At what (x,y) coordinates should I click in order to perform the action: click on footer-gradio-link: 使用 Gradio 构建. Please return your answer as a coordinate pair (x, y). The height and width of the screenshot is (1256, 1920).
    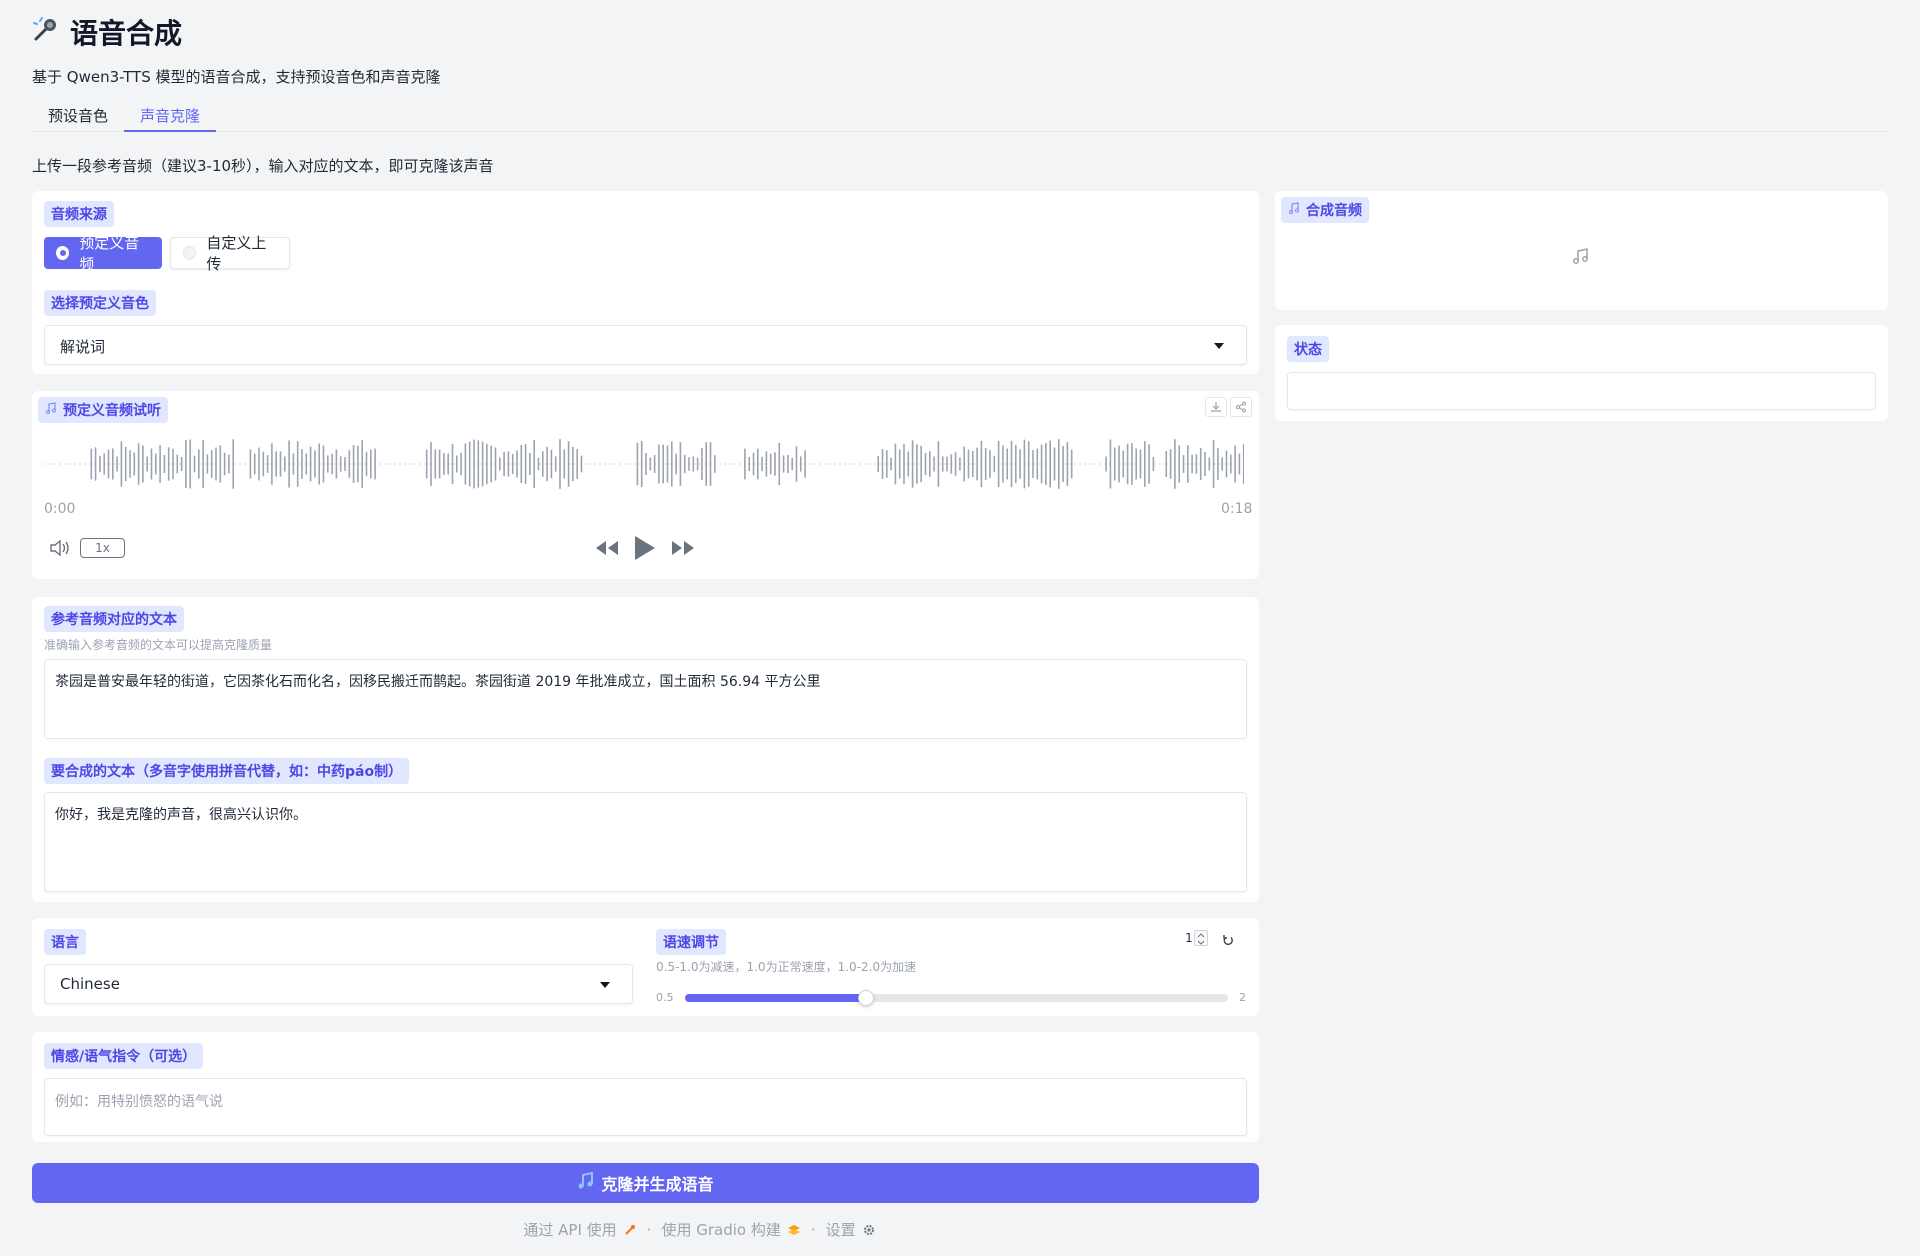
    Looking at the image, I should click on (730, 1229).